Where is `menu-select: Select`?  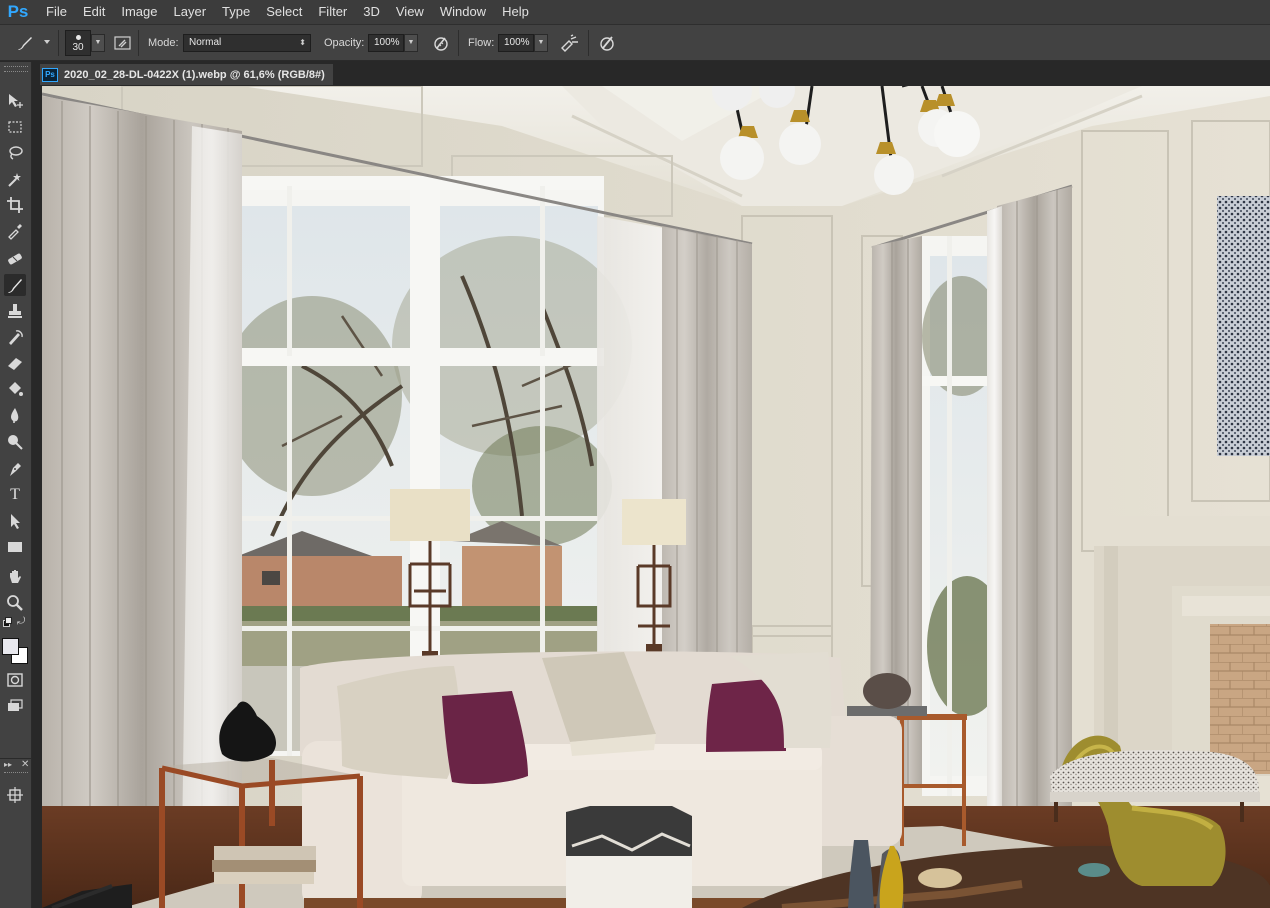 menu-select: Select is located at coordinates (284, 12).